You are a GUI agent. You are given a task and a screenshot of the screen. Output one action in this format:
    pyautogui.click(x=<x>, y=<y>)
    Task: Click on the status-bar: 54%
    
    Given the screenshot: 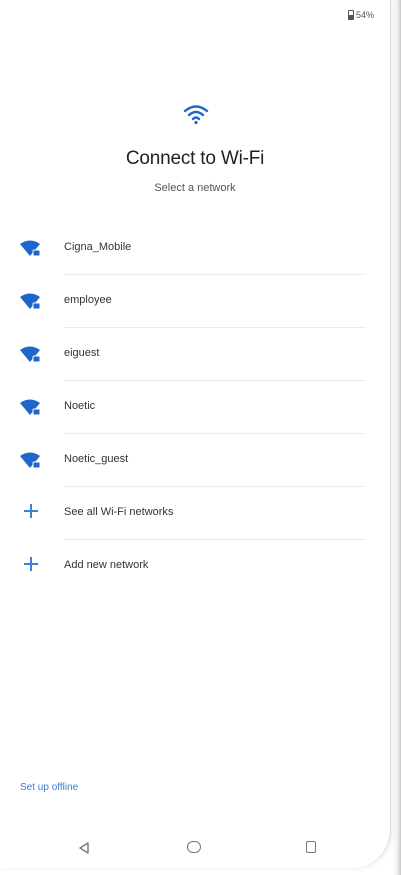 What is the action you would take?
    pyautogui.click(x=360, y=15)
    